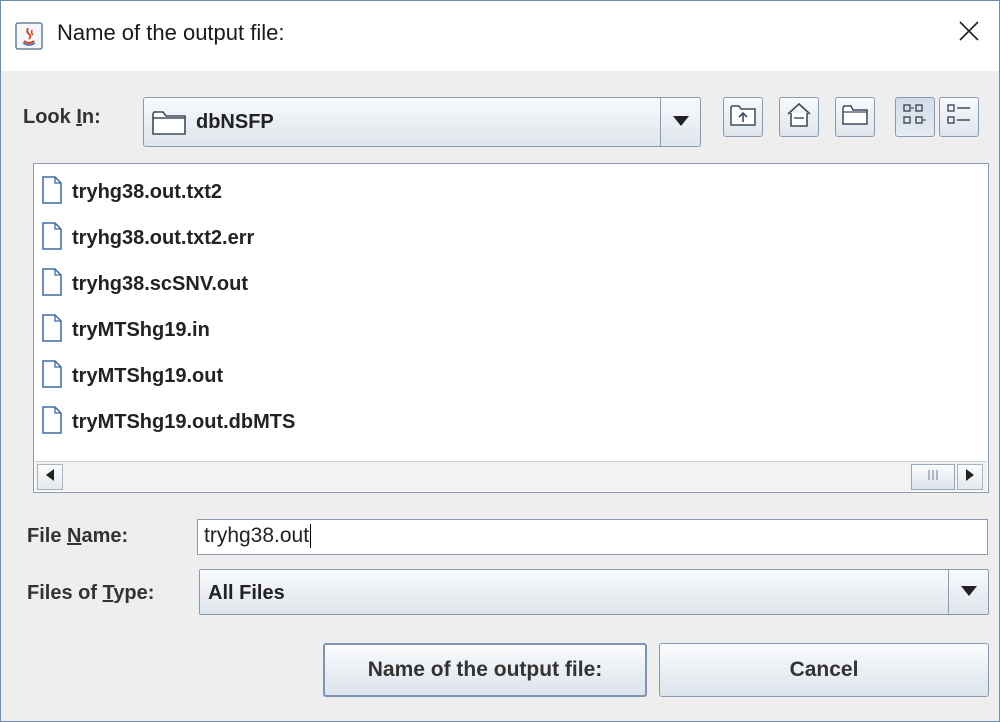 This screenshot has height=722, width=1000. What do you see at coordinates (29, 36) in the screenshot?
I see `java-icon` at bounding box center [29, 36].